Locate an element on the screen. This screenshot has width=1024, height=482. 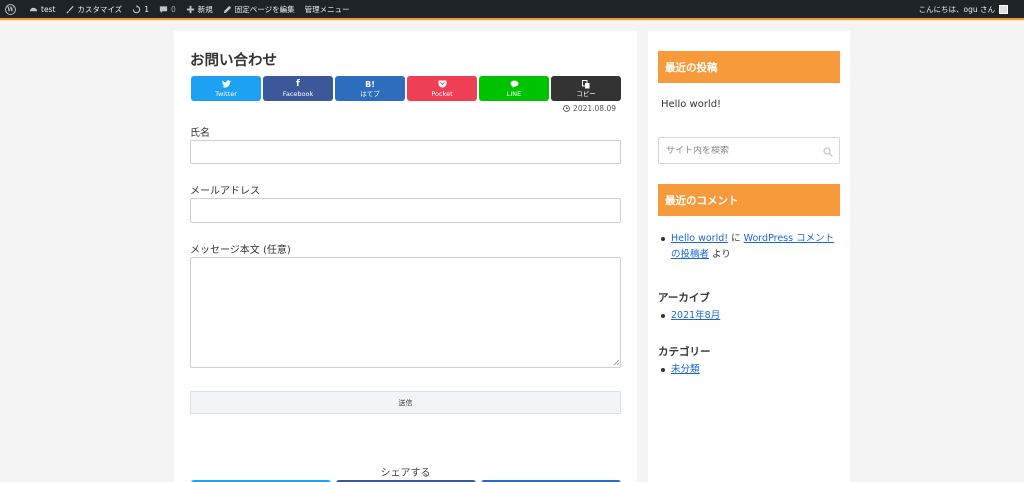
share-label-facebook: Facebook is located at coordinates (298, 94).